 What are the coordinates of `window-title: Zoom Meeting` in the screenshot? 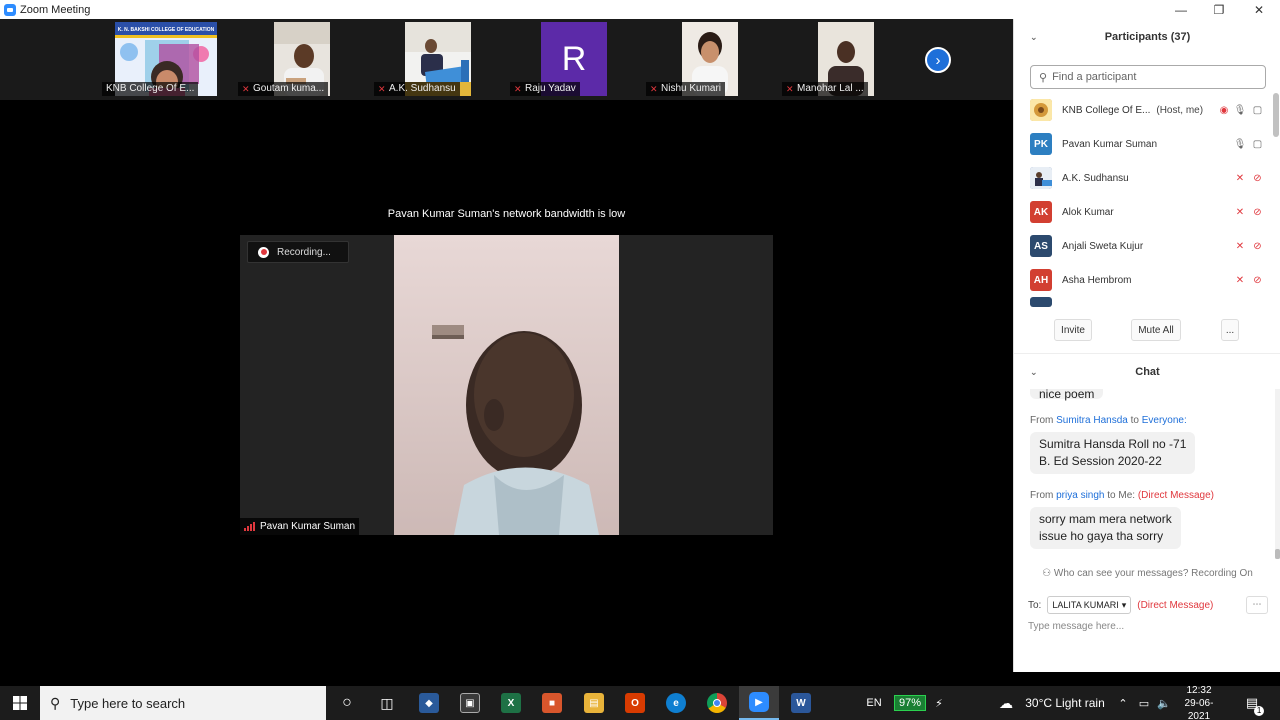 It's located at (55, 9).